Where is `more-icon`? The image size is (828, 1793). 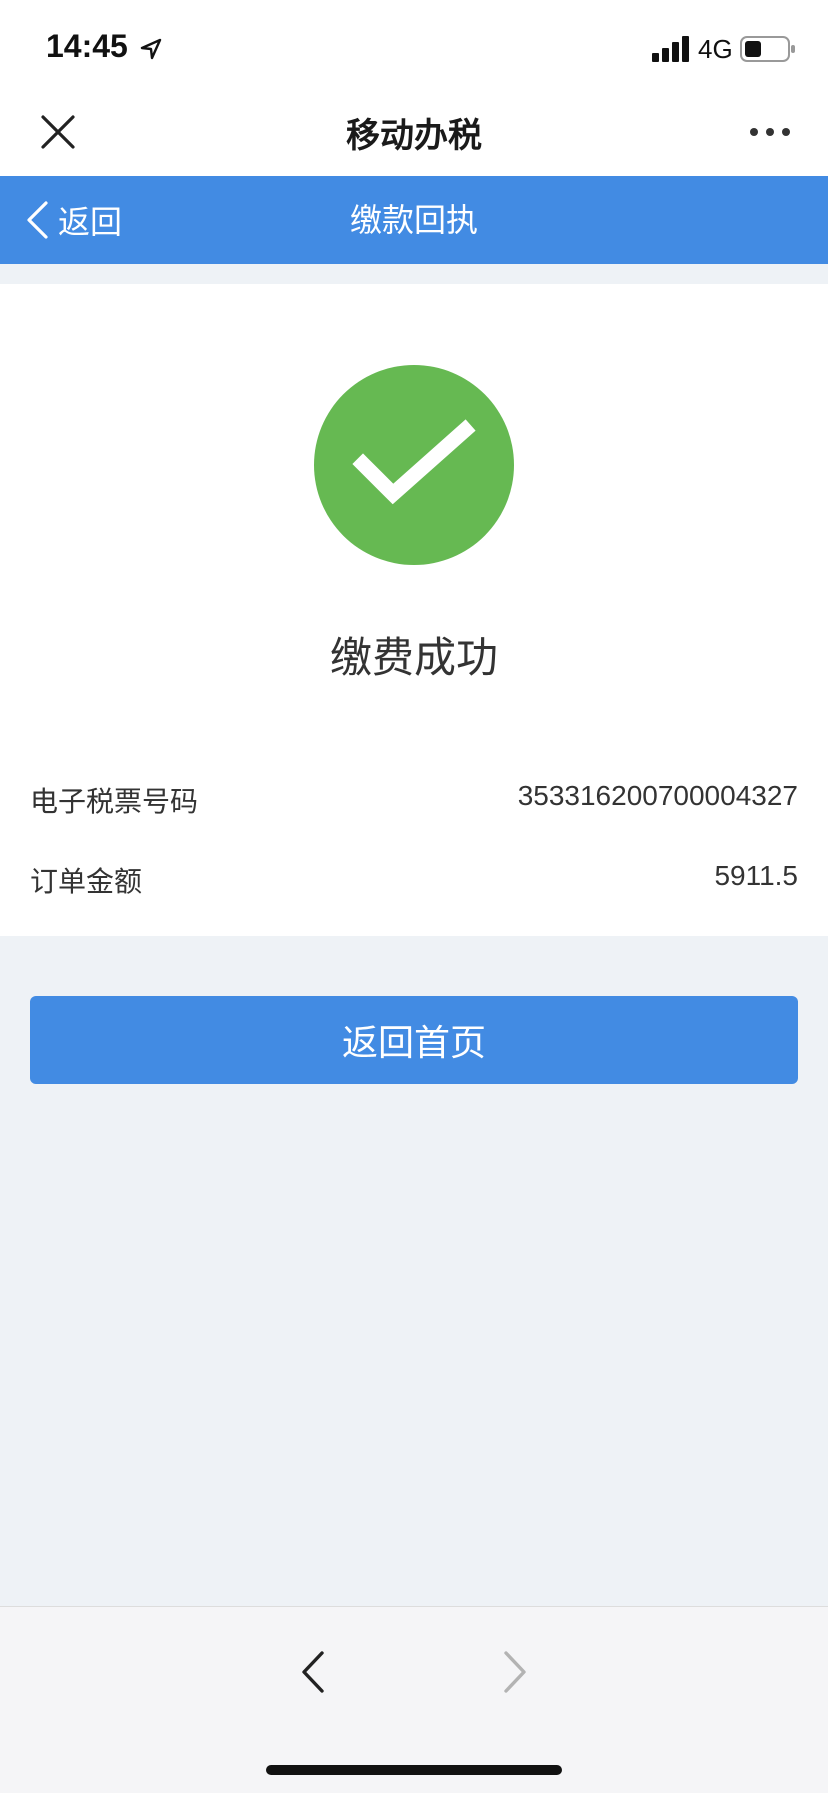 more-icon is located at coordinates (770, 132).